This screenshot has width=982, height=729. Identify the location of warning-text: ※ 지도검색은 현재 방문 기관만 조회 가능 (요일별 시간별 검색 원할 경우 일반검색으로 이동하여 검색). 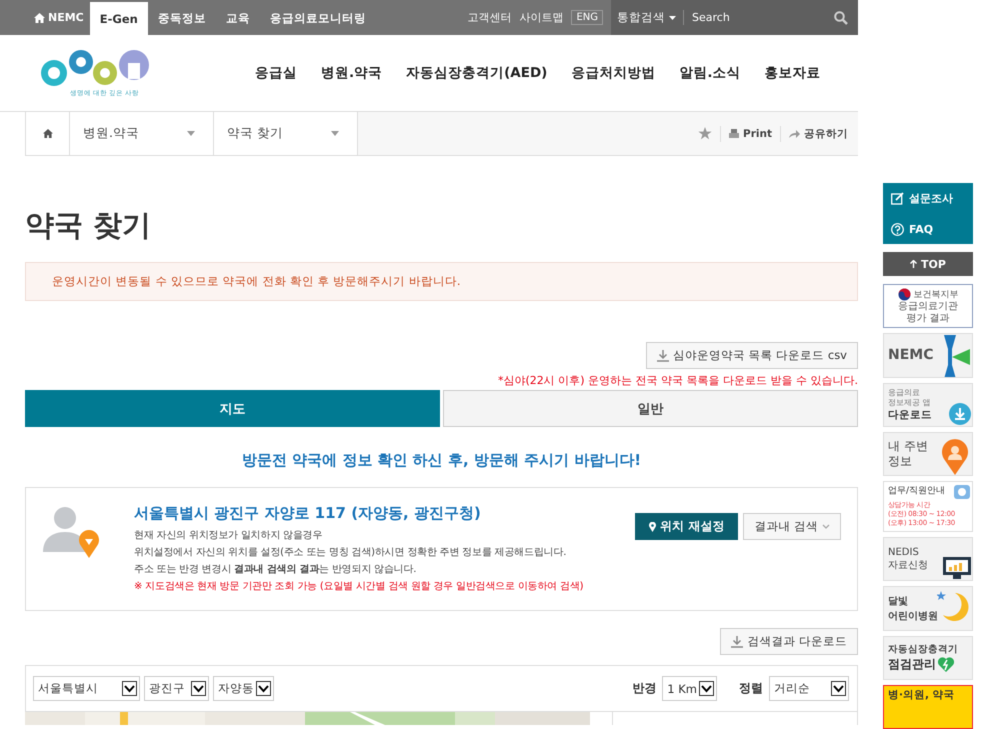
(359, 587).